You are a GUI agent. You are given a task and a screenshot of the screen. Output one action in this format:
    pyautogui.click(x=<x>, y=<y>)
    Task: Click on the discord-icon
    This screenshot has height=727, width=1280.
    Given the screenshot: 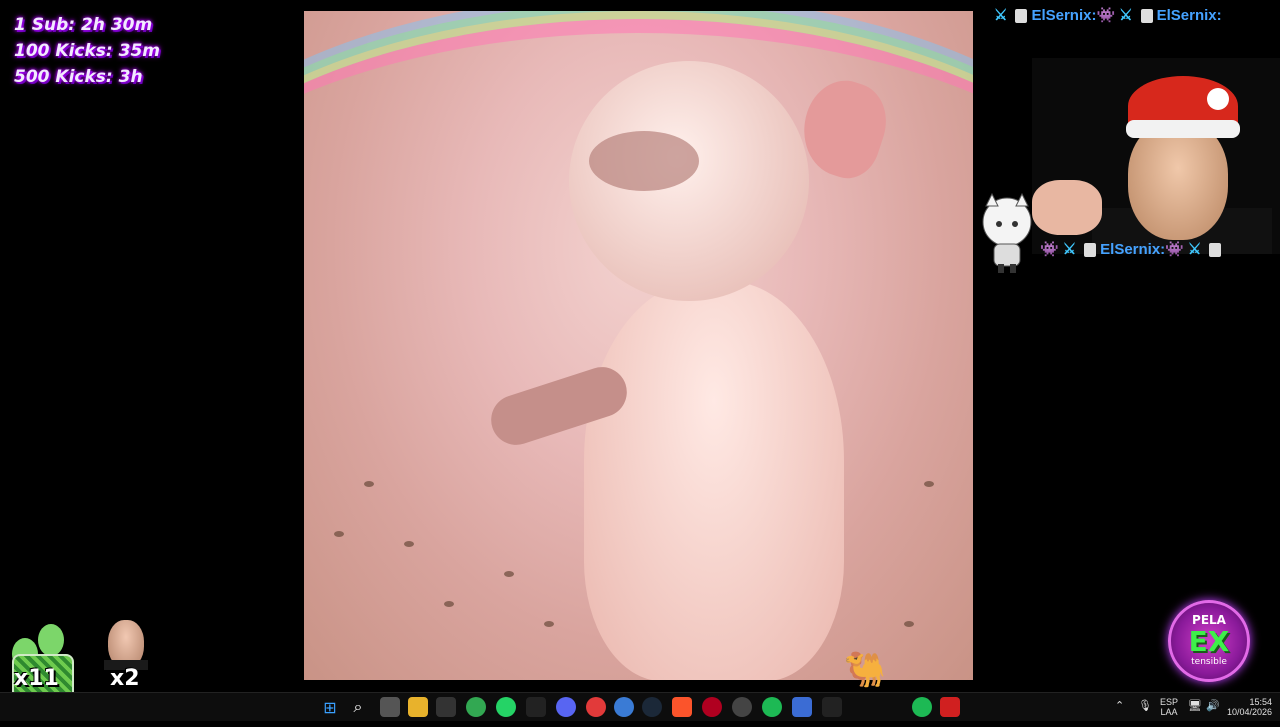 What is the action you would take?
    pyautogui.click(x=566, y=707)
    